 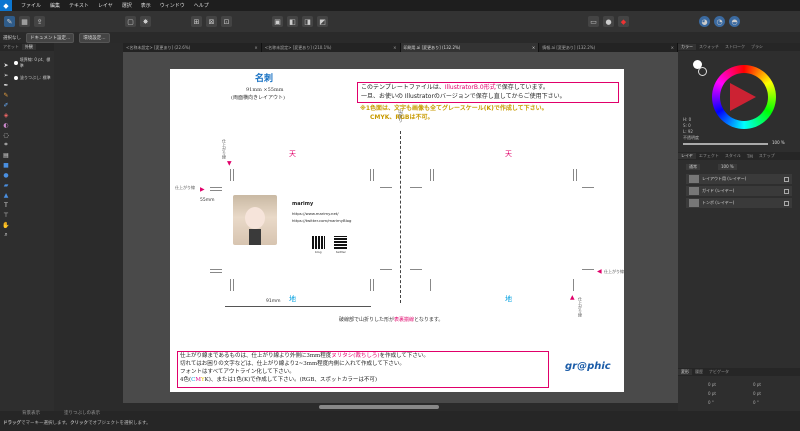 I want to click on transform-rotation: 0 °, so click(x=711, y=403).